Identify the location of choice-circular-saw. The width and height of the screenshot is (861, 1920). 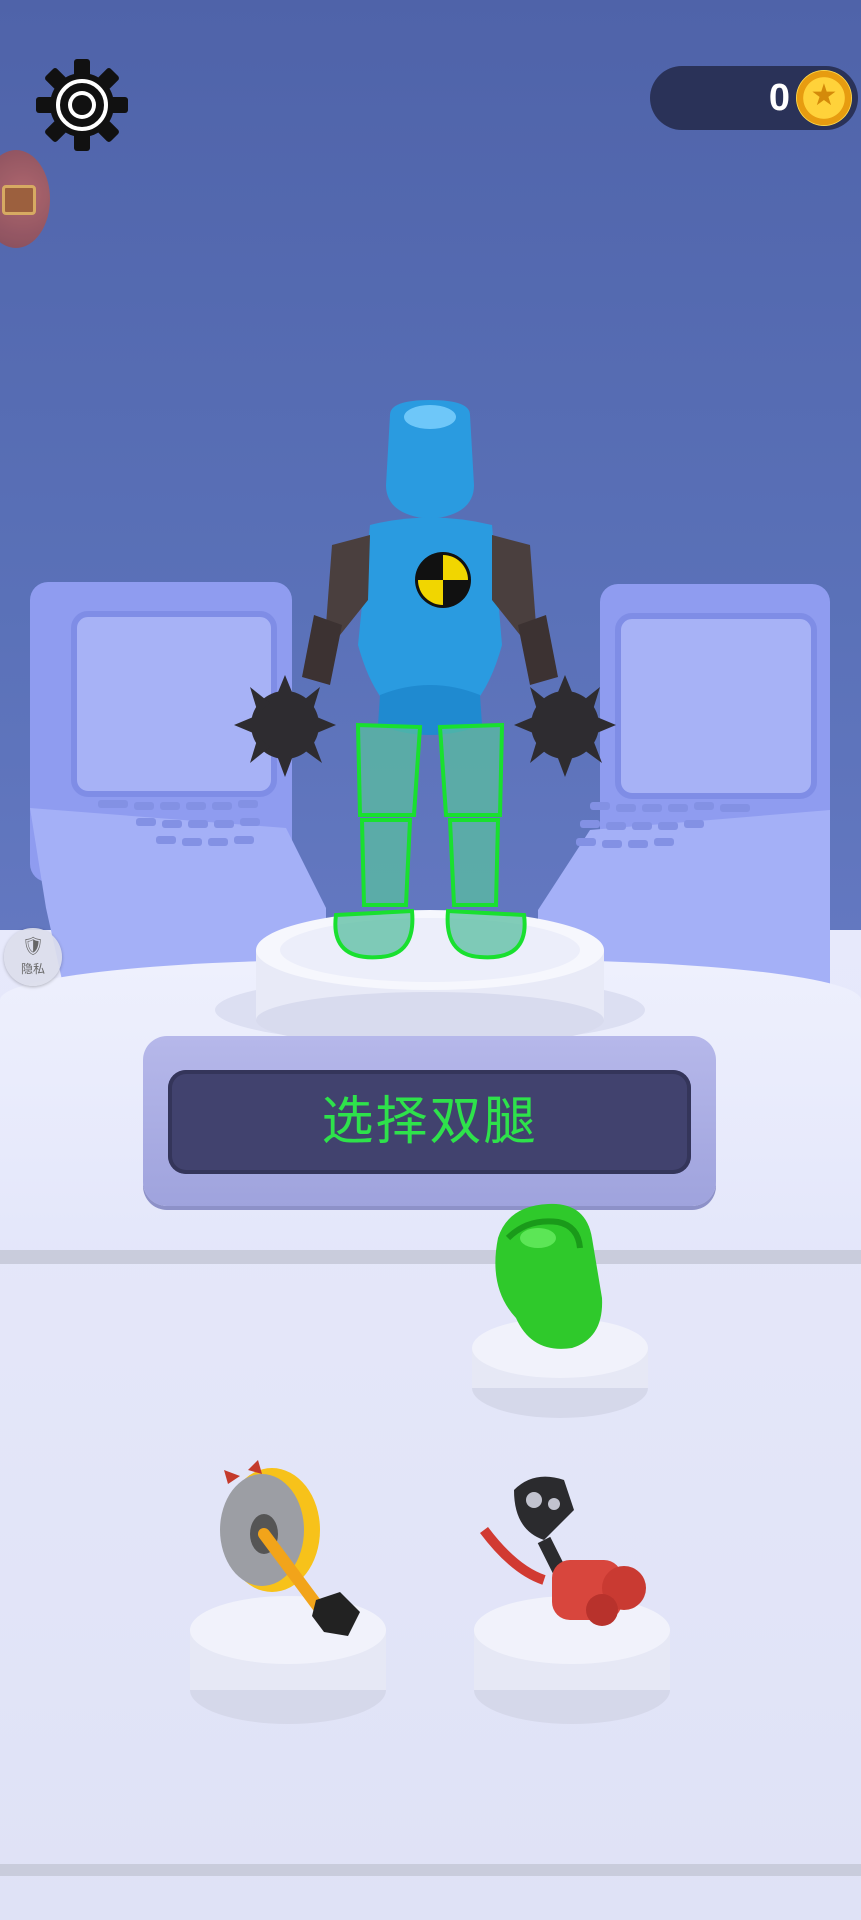
(288, 1600).